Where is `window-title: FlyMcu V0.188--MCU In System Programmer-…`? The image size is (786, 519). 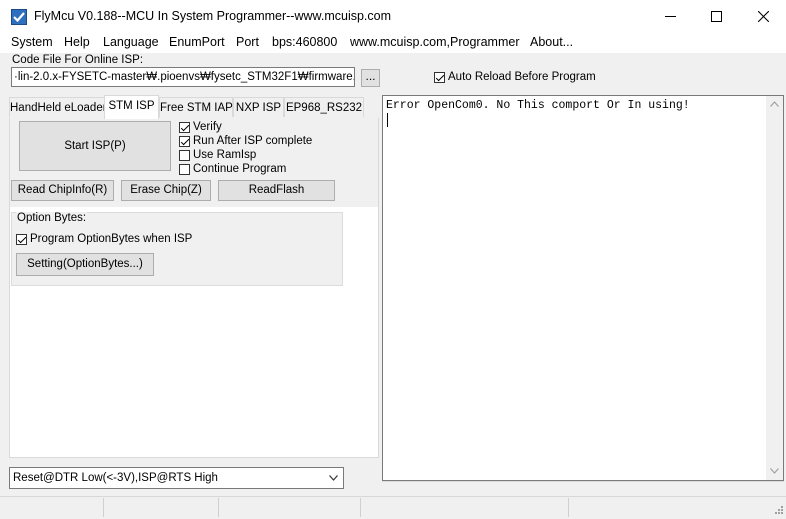 window-title: FlyMcu V0.188--MCU In System Programmer-… is located at coordinates (213, 16).